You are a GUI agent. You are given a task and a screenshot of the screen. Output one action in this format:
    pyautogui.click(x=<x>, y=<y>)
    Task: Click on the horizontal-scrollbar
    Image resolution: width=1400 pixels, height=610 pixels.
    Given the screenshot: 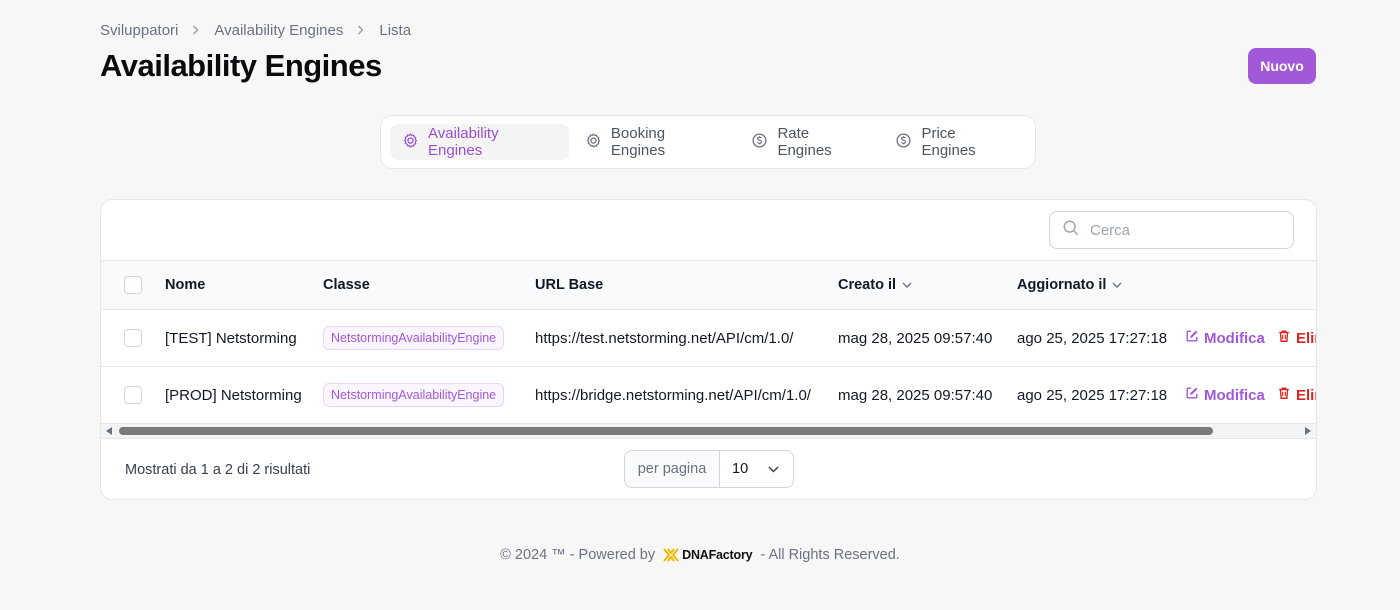 What is the action you would take?
    pyautogui.click(x=708, y=431)
    